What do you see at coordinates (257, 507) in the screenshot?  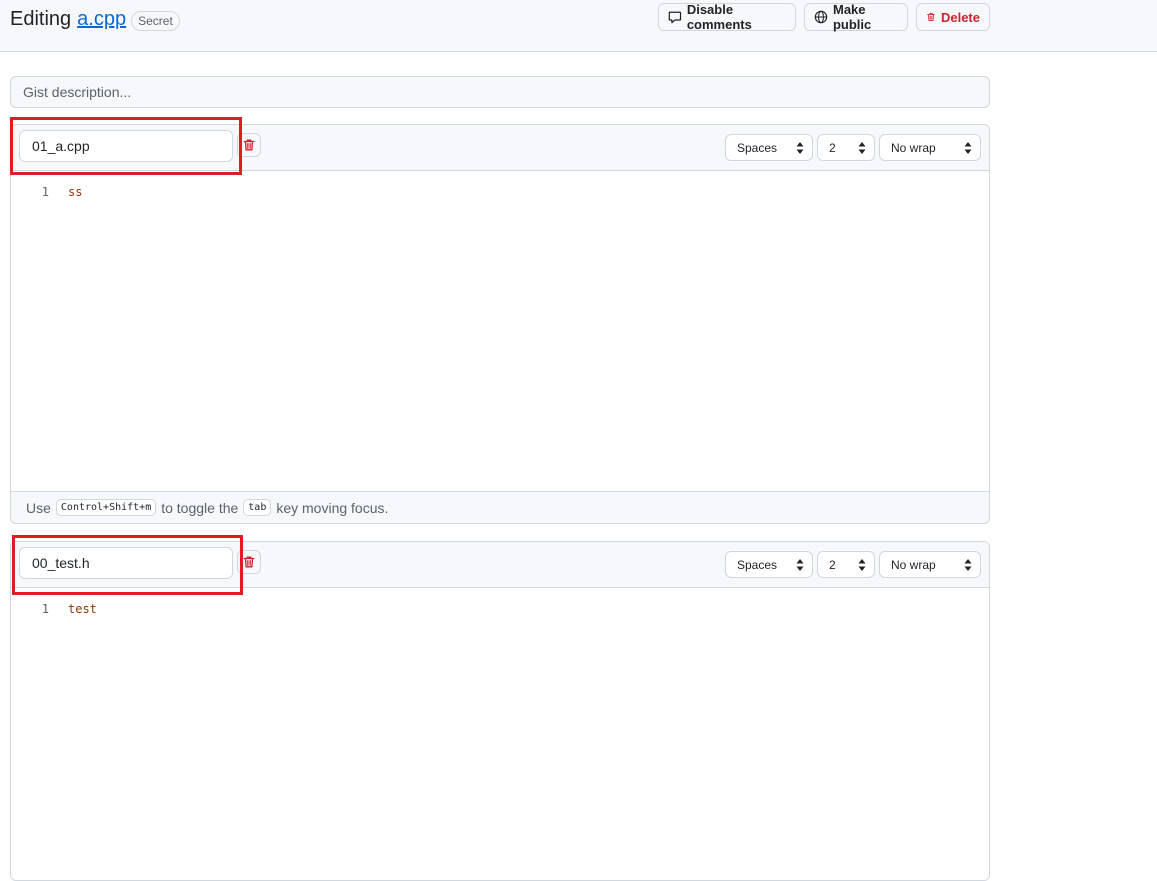 I see `tab-kbd: tab` at bounding box center [257, 507].